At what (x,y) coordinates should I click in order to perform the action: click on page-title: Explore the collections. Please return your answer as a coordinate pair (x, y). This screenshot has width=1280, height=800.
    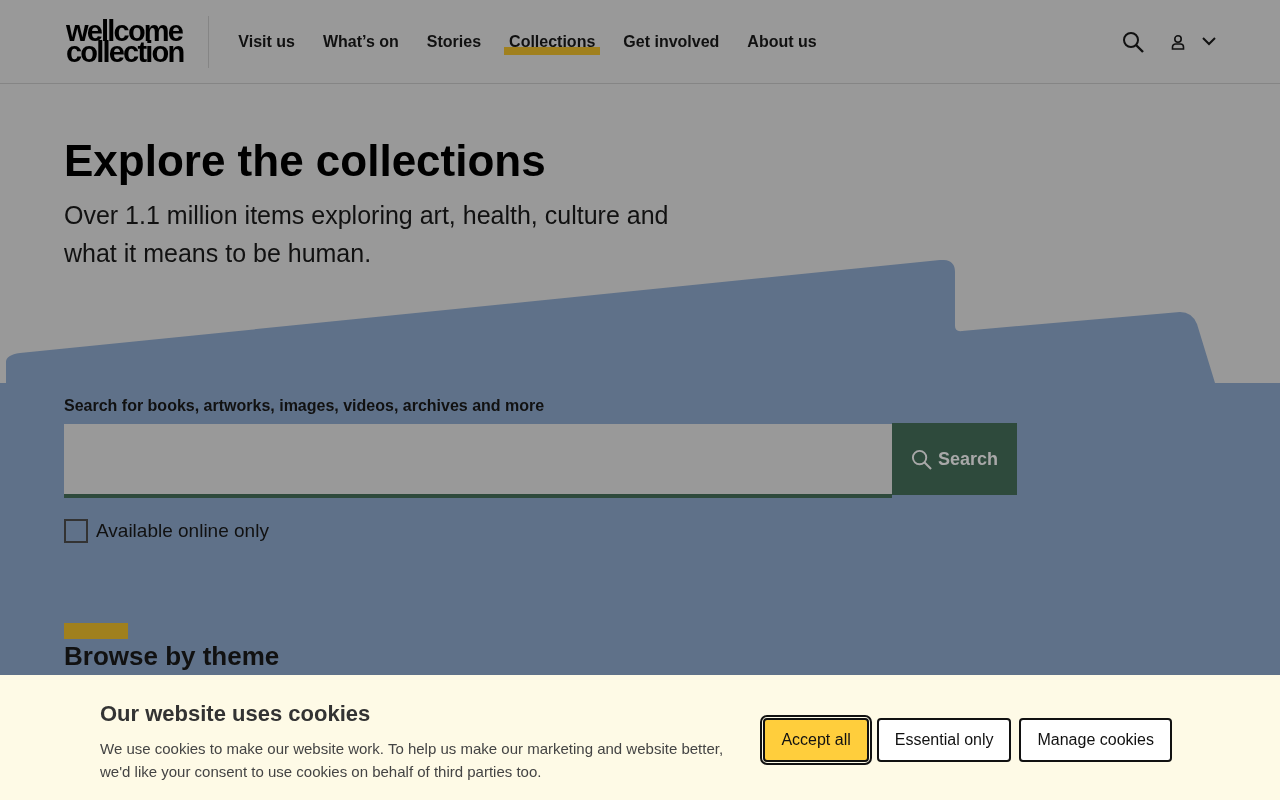
    Looking at the image, I should click on (305, 161).